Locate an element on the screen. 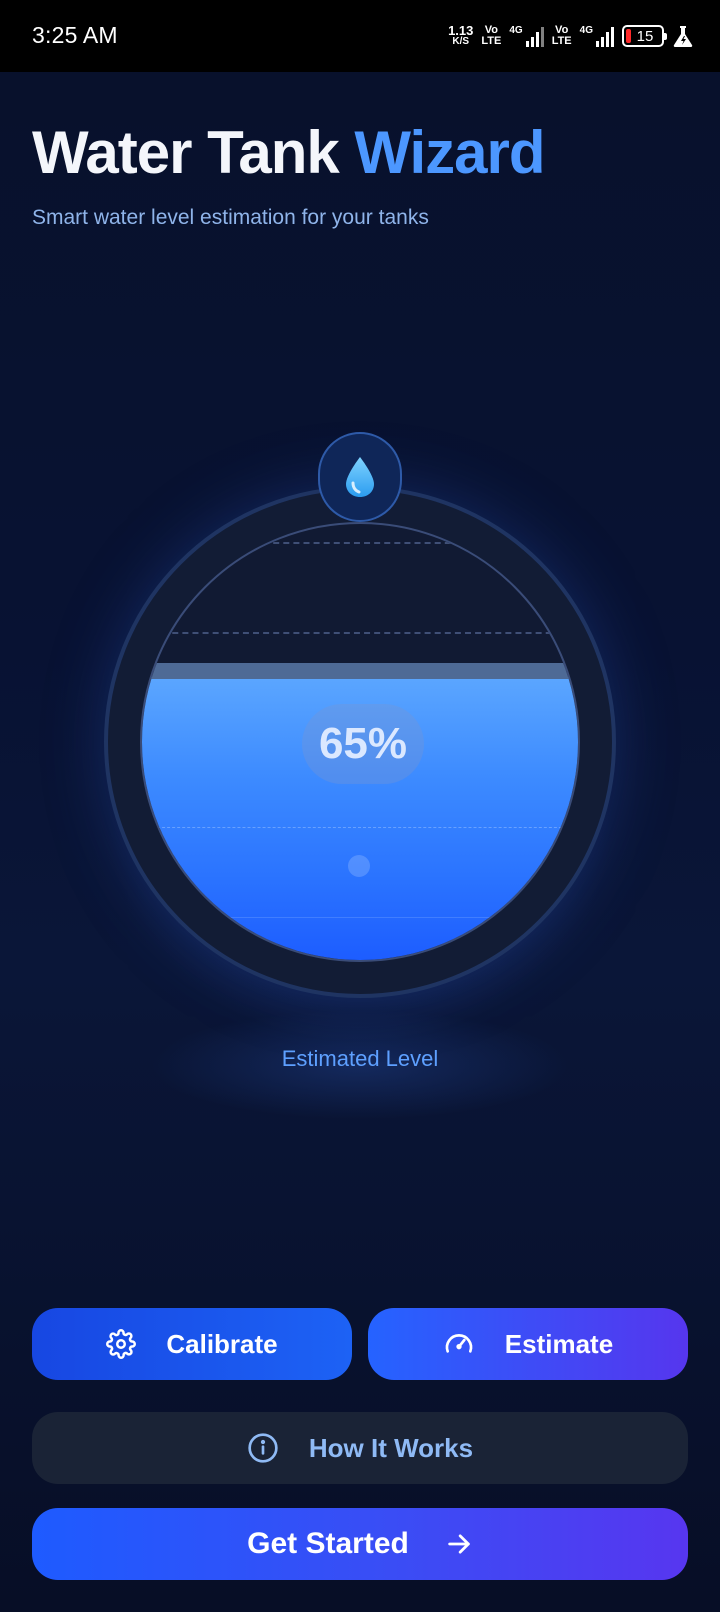  battery-level: 15 is located at coordinates (645, 36).